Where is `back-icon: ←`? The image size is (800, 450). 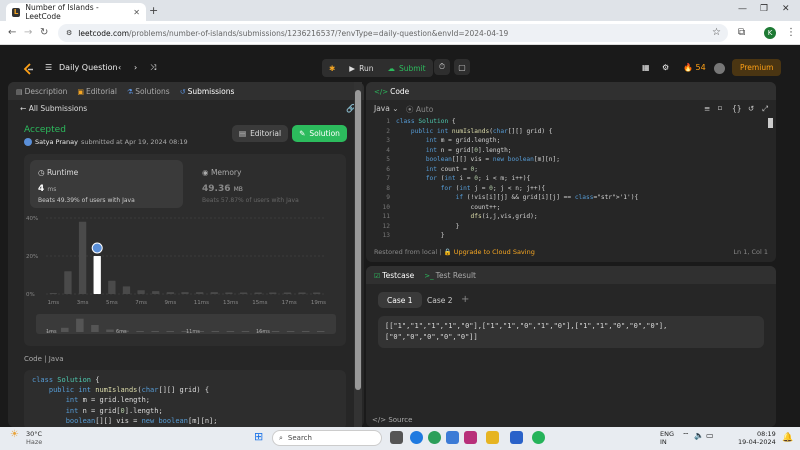 back-icon: ← is located at coordinates (12, 32).